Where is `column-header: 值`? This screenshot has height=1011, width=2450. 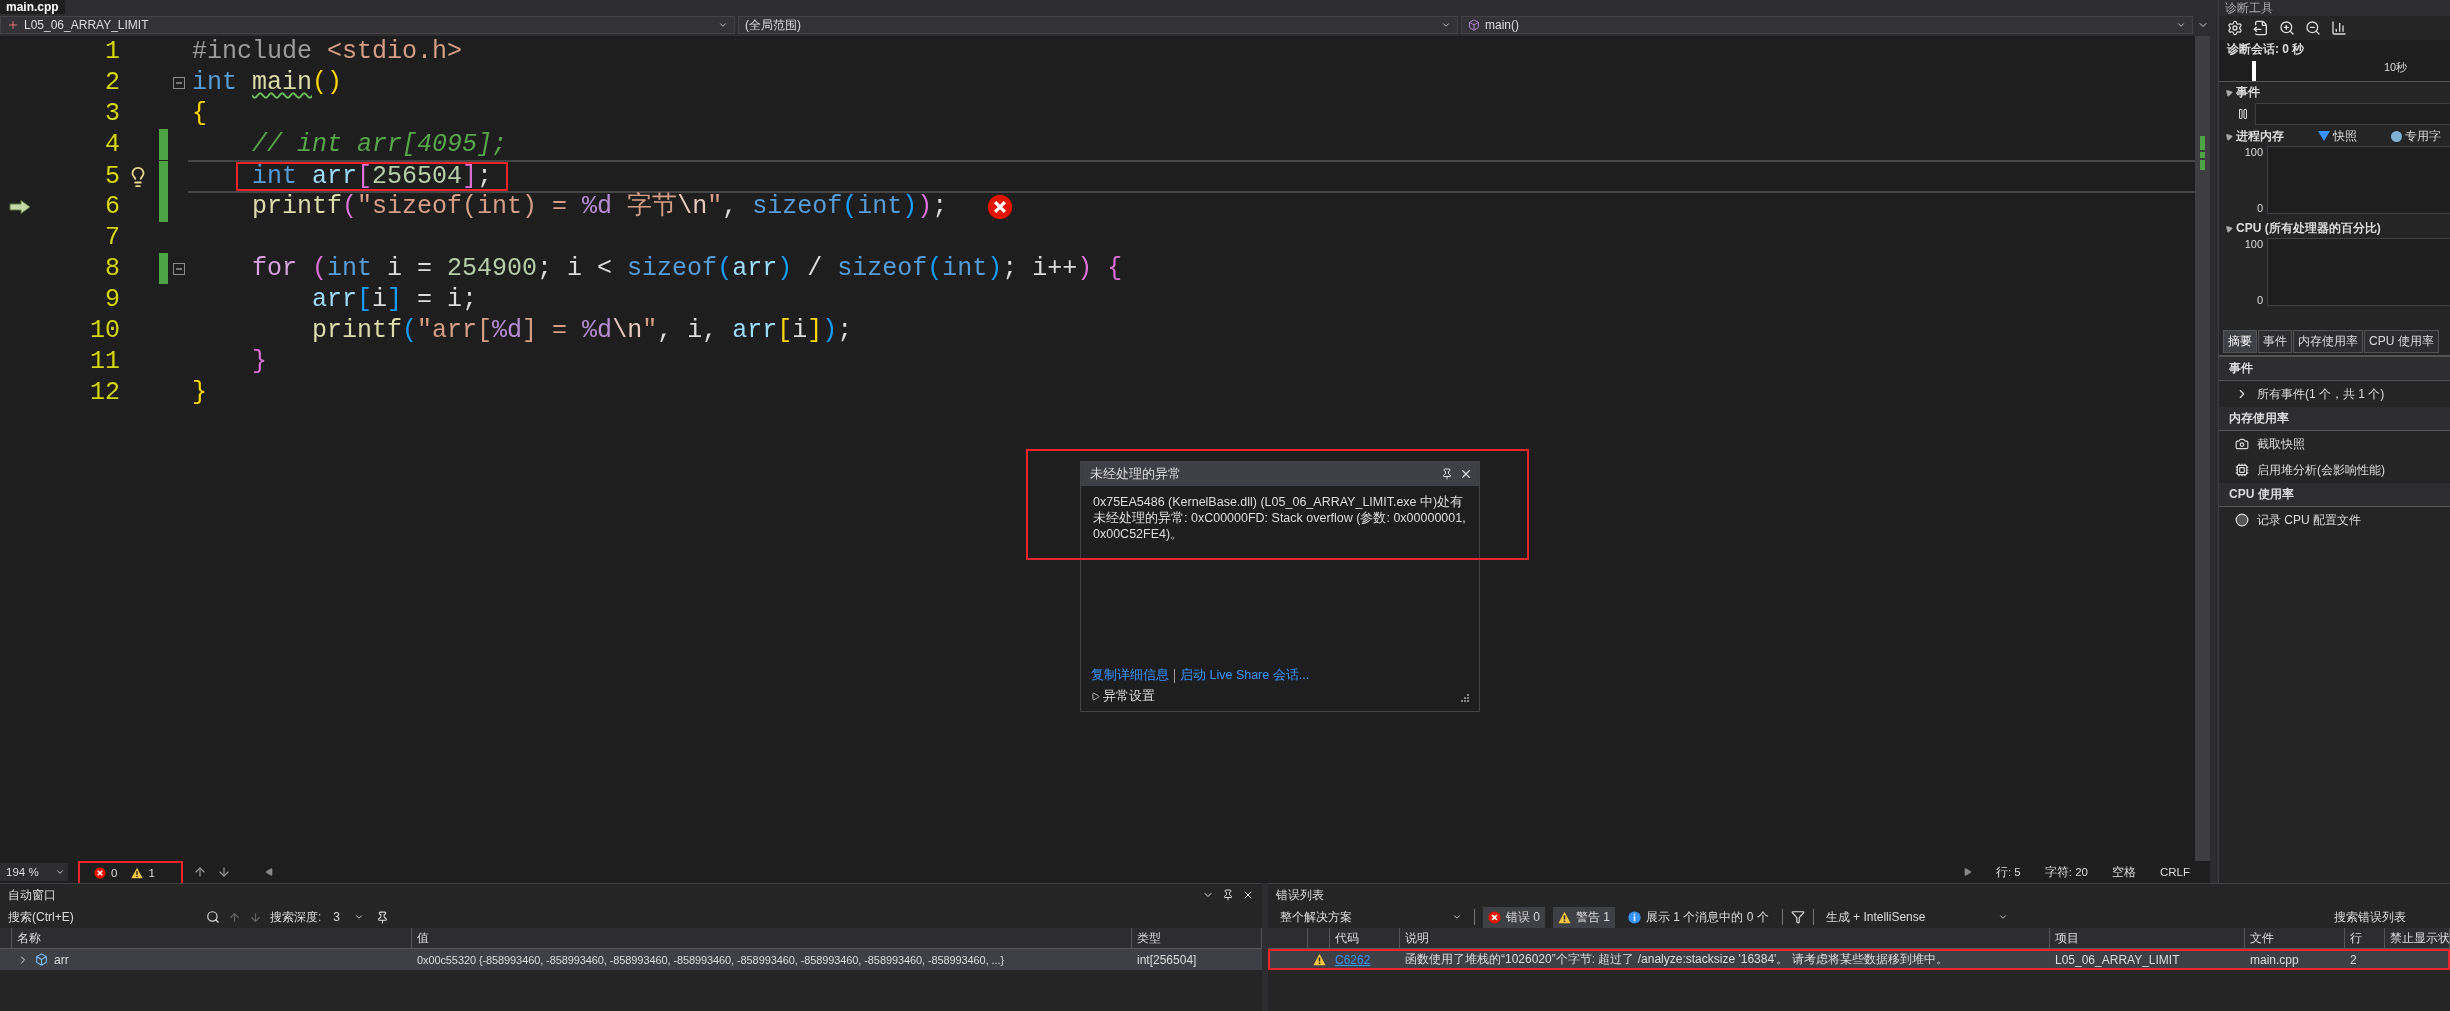 column-header: 值 is located at coordinates (772, 938).